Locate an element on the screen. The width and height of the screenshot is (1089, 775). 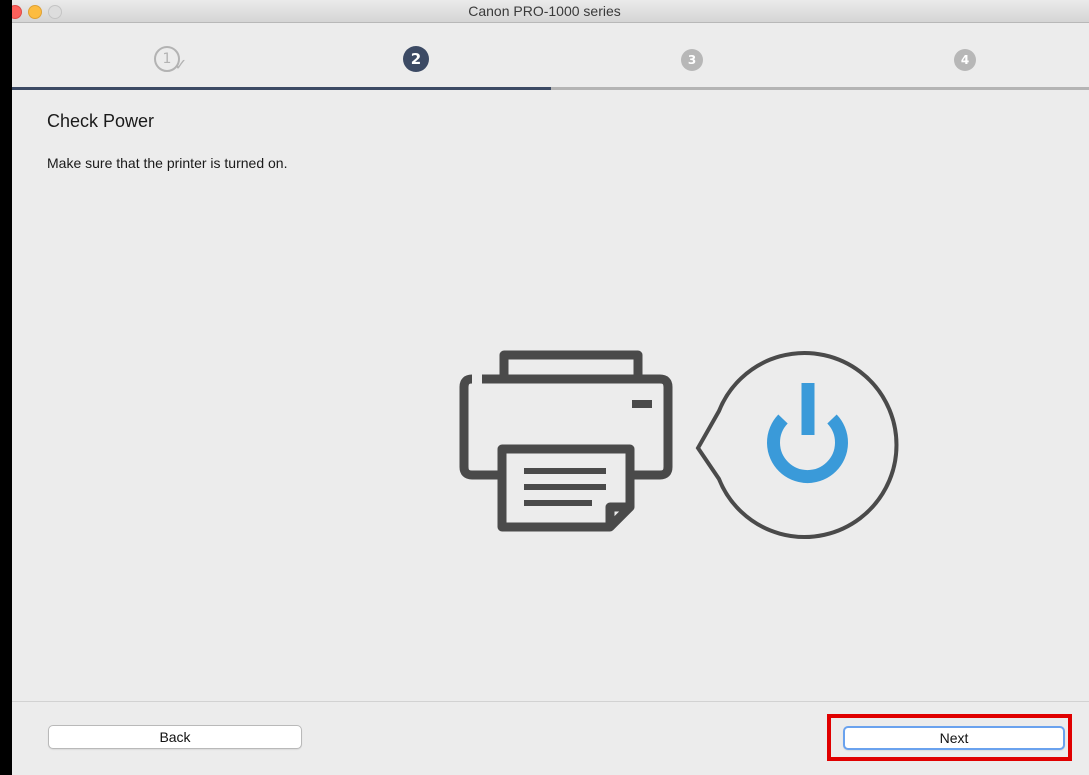
speech-bubble-icon is located at coordinates (797, 445).